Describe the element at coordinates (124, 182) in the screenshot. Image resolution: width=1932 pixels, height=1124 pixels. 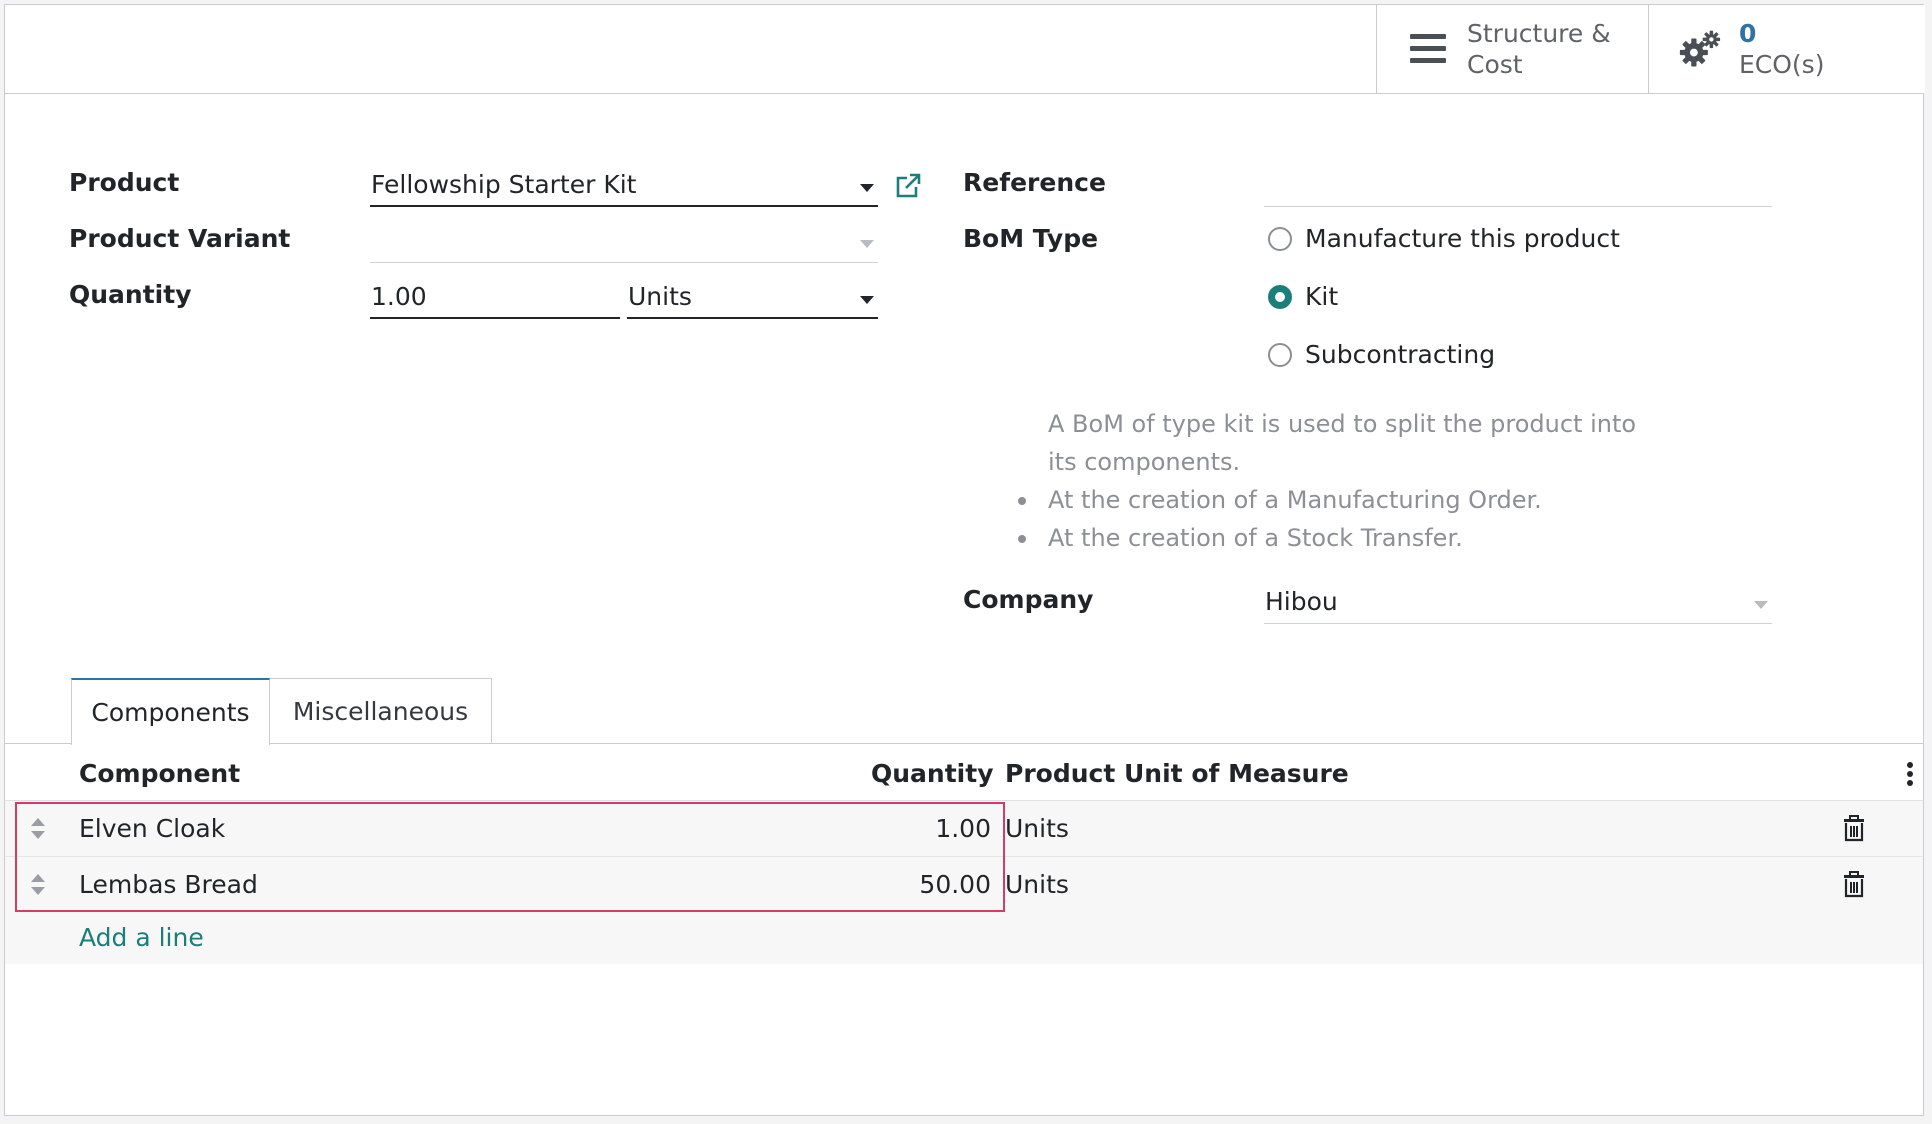
I see `product-label: Product` at that location.